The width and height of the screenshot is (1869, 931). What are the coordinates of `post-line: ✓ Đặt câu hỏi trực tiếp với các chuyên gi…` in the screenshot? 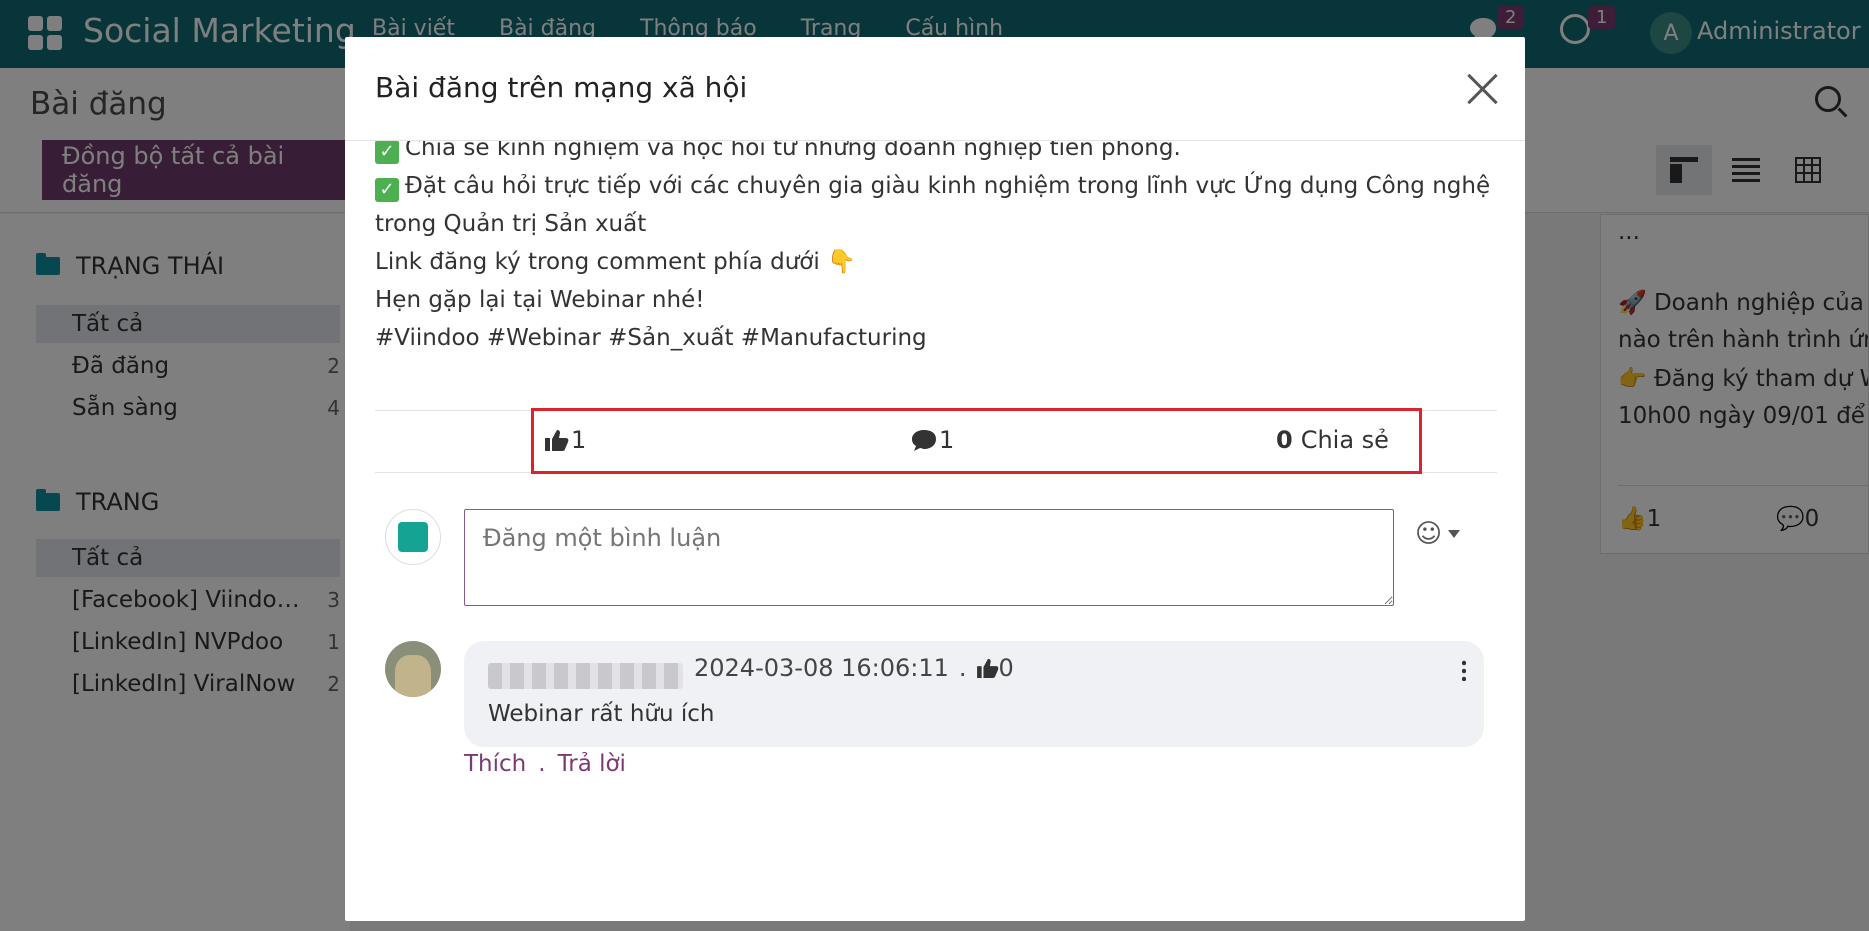 It's located at (932, 186).